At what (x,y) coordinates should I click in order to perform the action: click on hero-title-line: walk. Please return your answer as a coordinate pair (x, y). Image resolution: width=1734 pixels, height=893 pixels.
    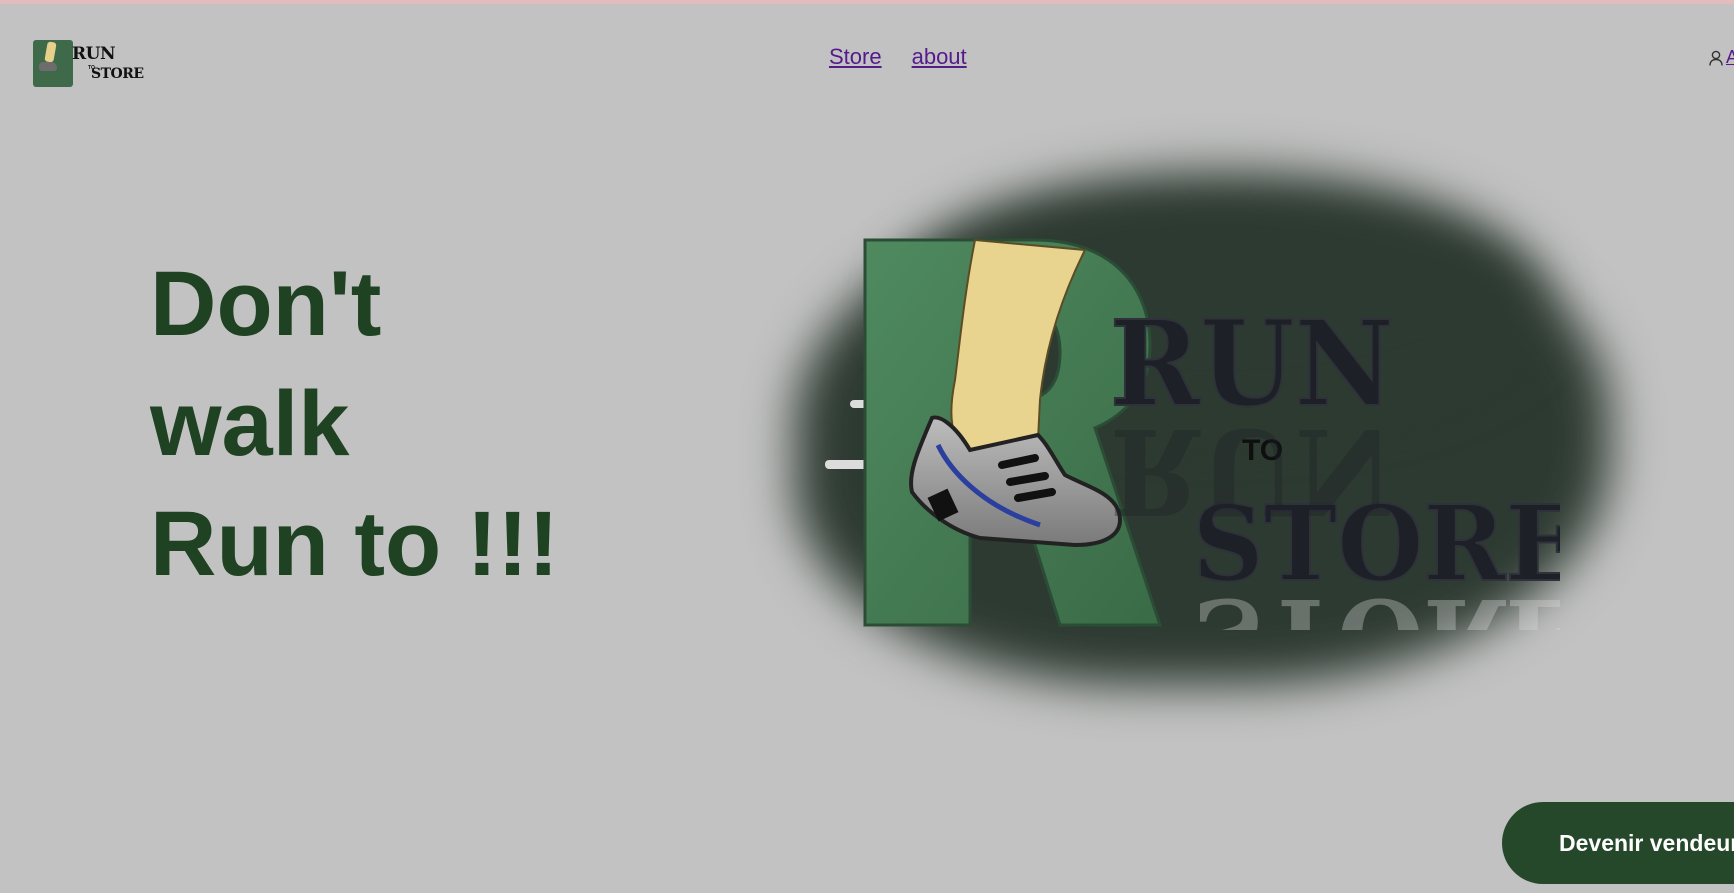
    Looking at the image, I should click on (250, 424).